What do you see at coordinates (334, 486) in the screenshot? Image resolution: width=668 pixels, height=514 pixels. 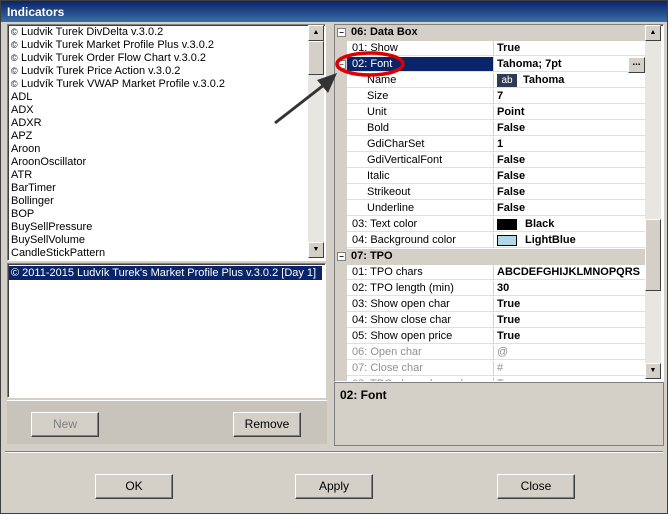 I see `apply-button: Apply` at bounding box center [334, 486].